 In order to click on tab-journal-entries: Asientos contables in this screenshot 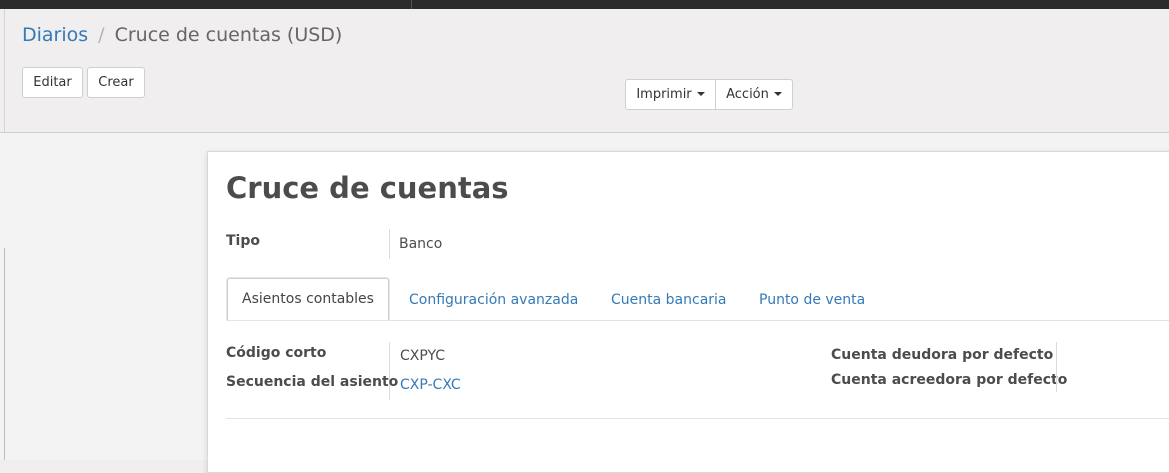, I will do `click(308, 299)`.